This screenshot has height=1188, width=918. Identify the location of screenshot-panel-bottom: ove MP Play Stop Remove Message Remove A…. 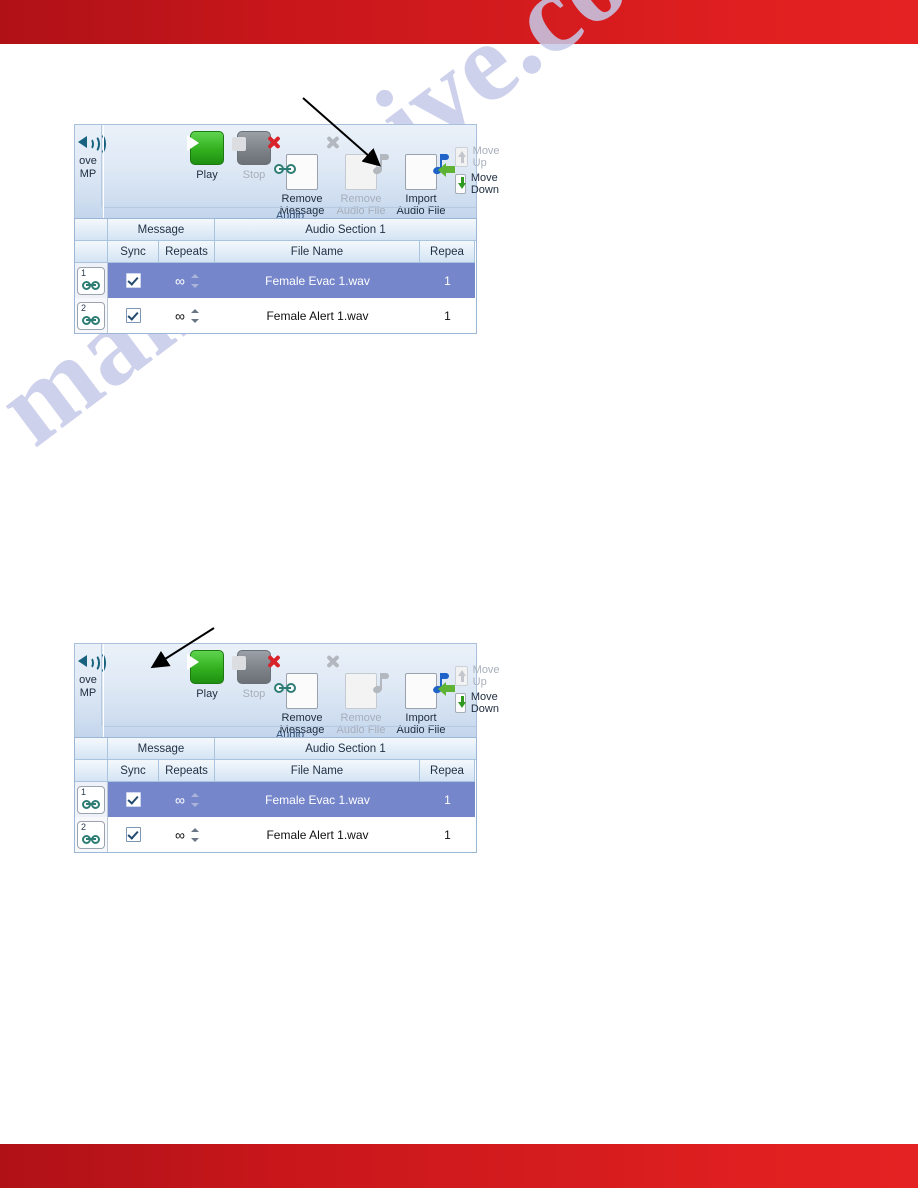
(287, 748).